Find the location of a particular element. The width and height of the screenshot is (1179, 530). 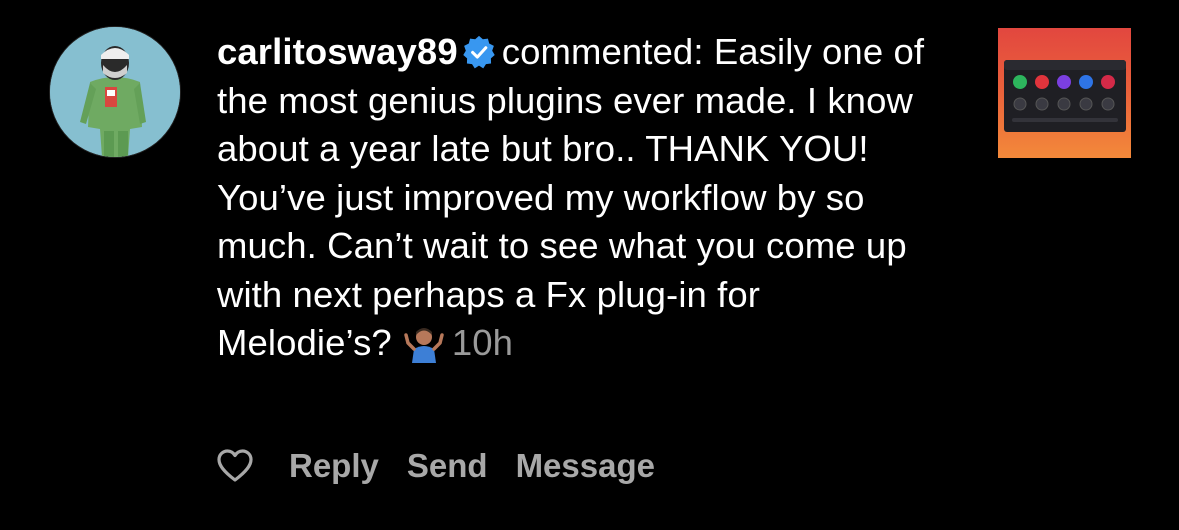

comment-action-text: commented: is located at coordinates (602, 51).